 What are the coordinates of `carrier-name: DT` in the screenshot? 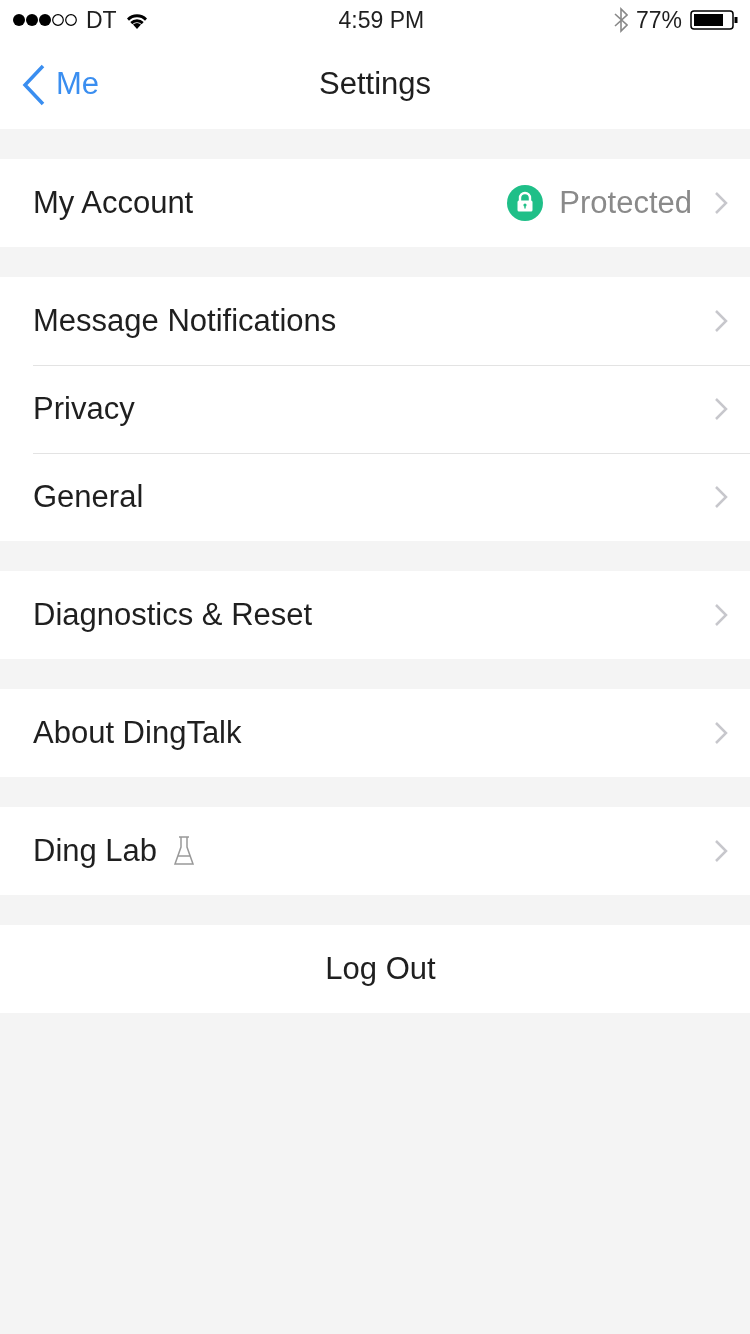 It's located at (101, 20).